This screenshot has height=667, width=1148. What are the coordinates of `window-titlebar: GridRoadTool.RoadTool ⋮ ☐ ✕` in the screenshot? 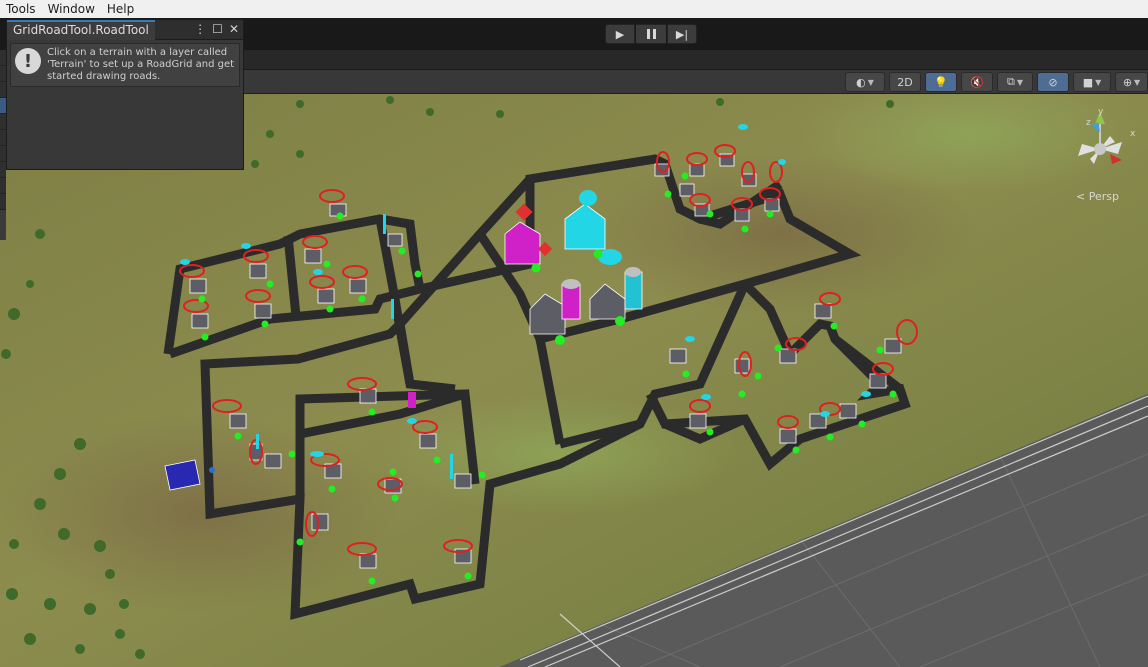 It's located at (125, 30).